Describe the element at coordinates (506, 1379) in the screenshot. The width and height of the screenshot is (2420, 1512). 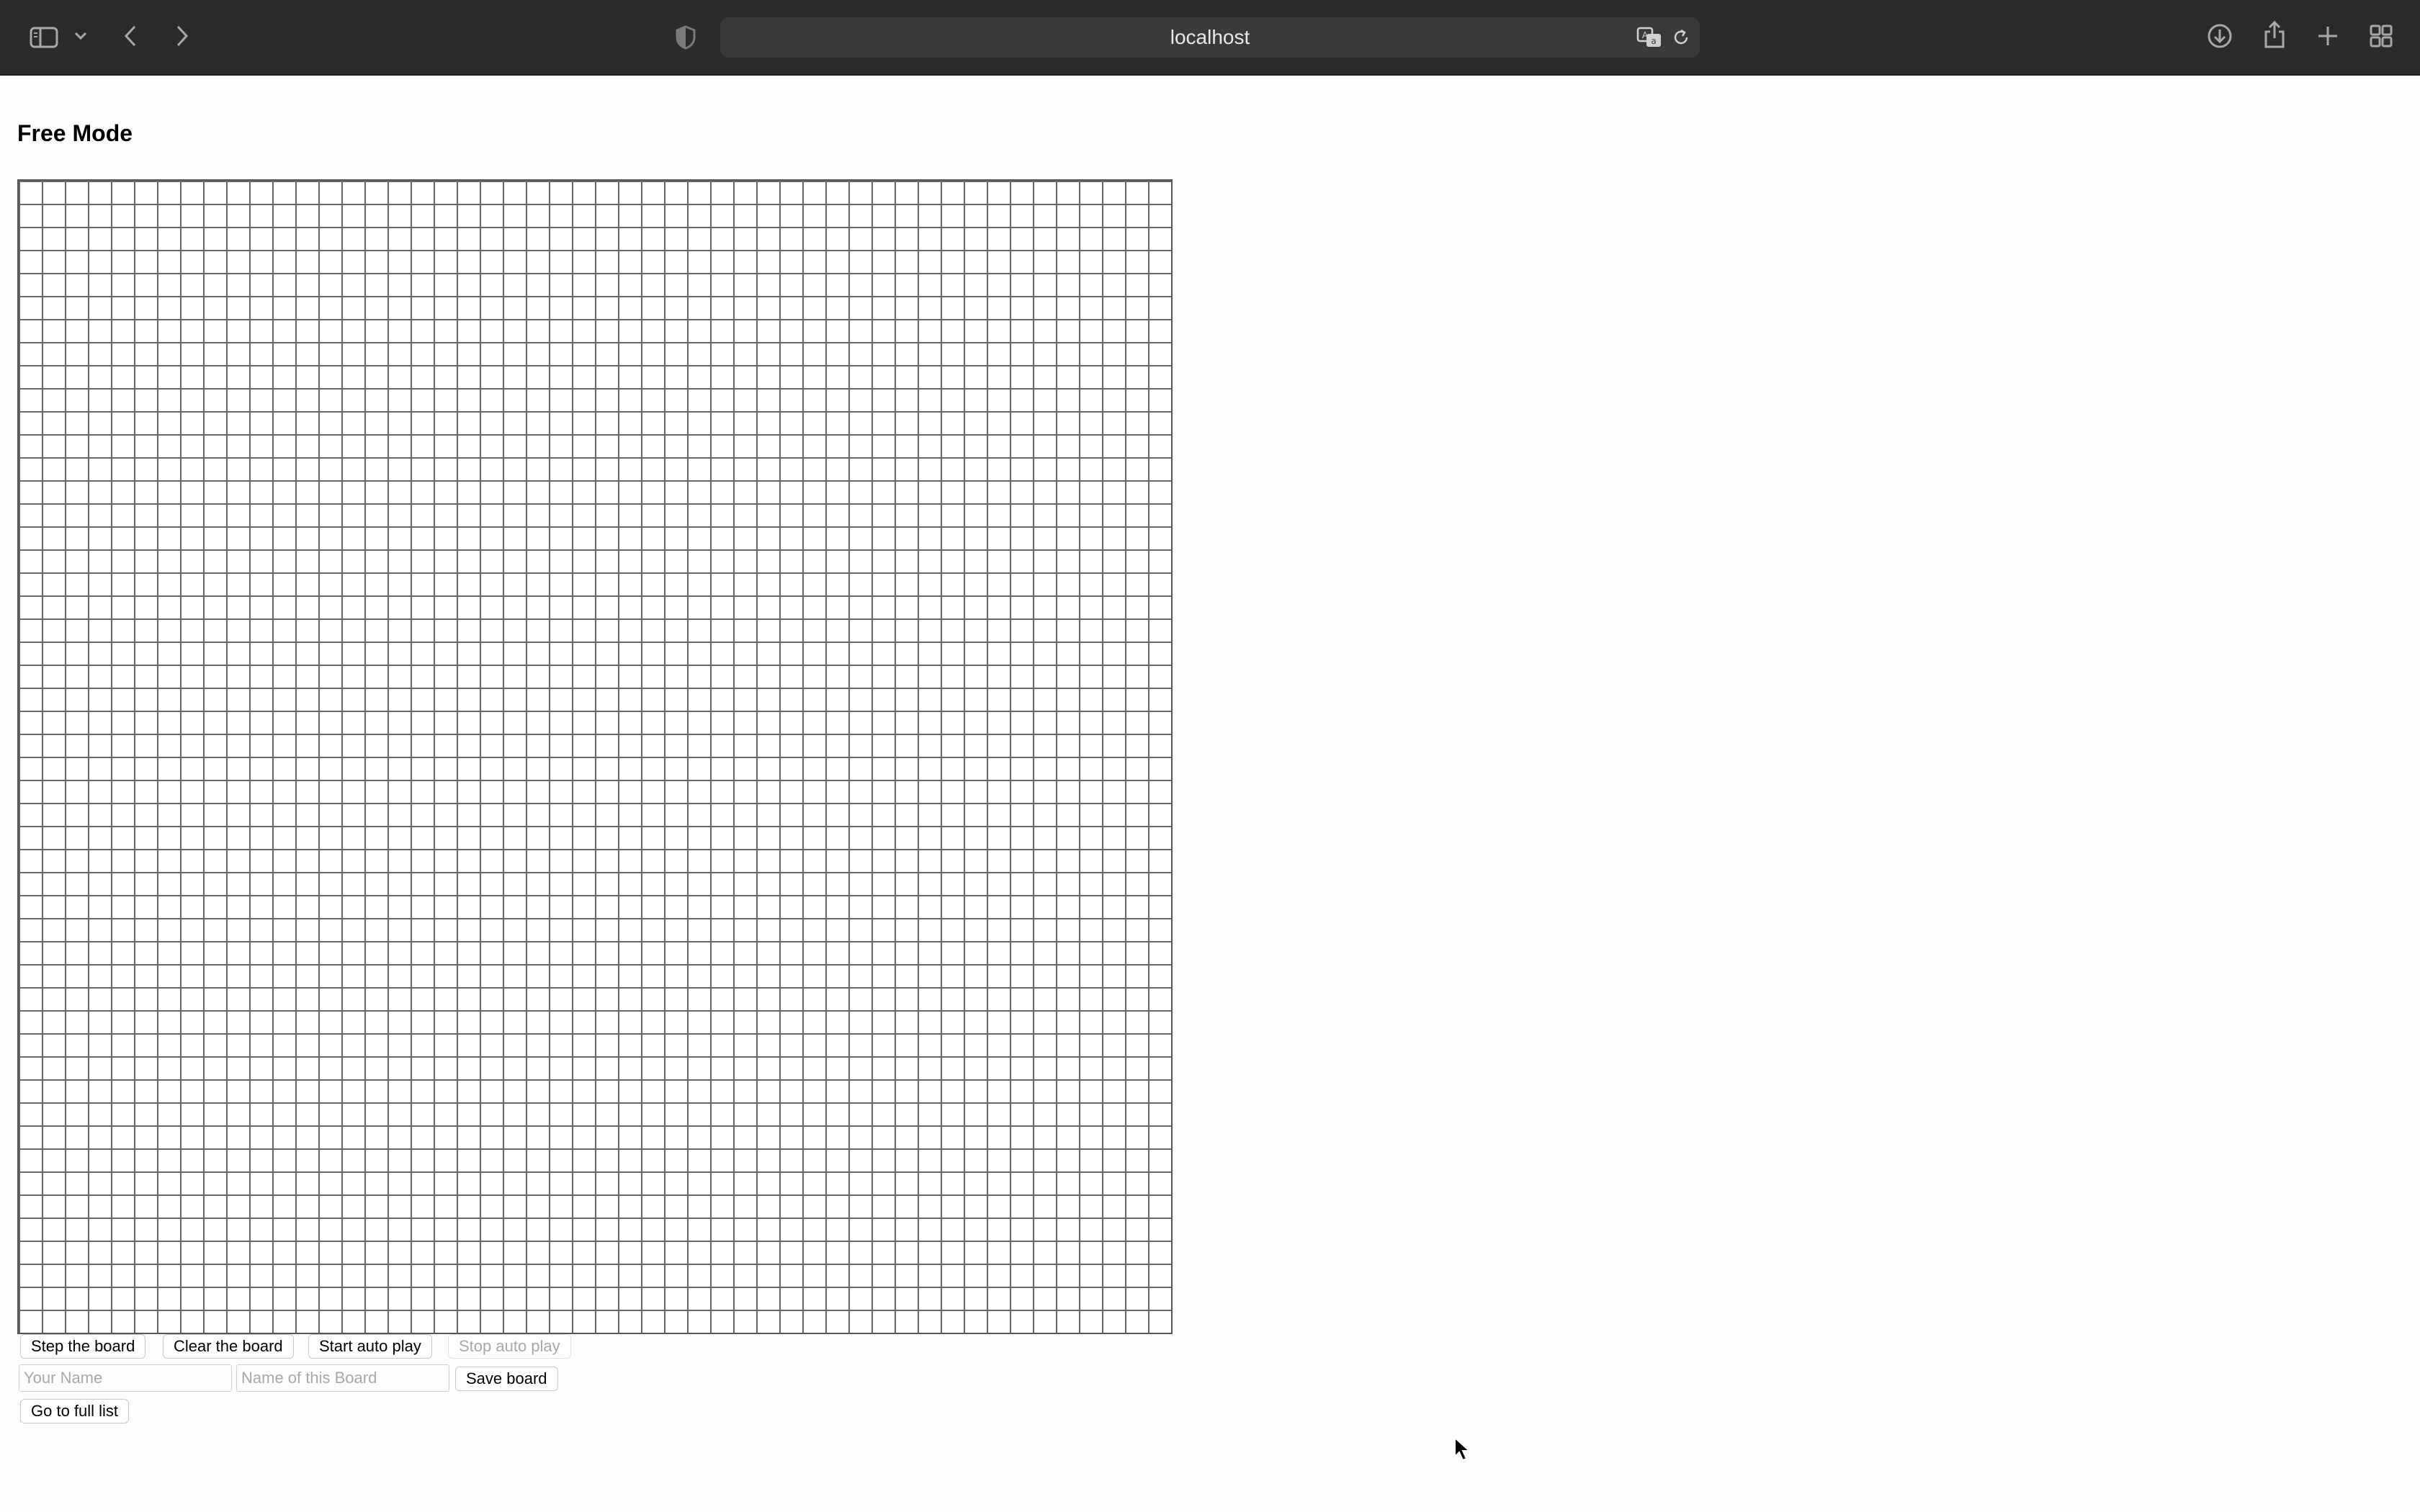
I see `save-board-button: Save board` at that location.